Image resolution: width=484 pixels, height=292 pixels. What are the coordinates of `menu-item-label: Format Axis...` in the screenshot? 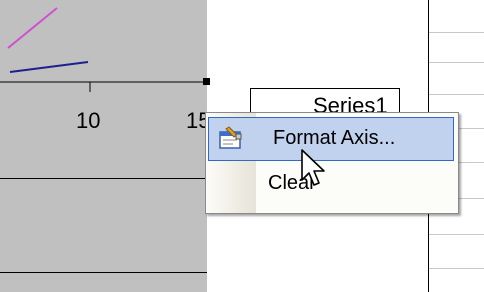 It's located at (334, 138).